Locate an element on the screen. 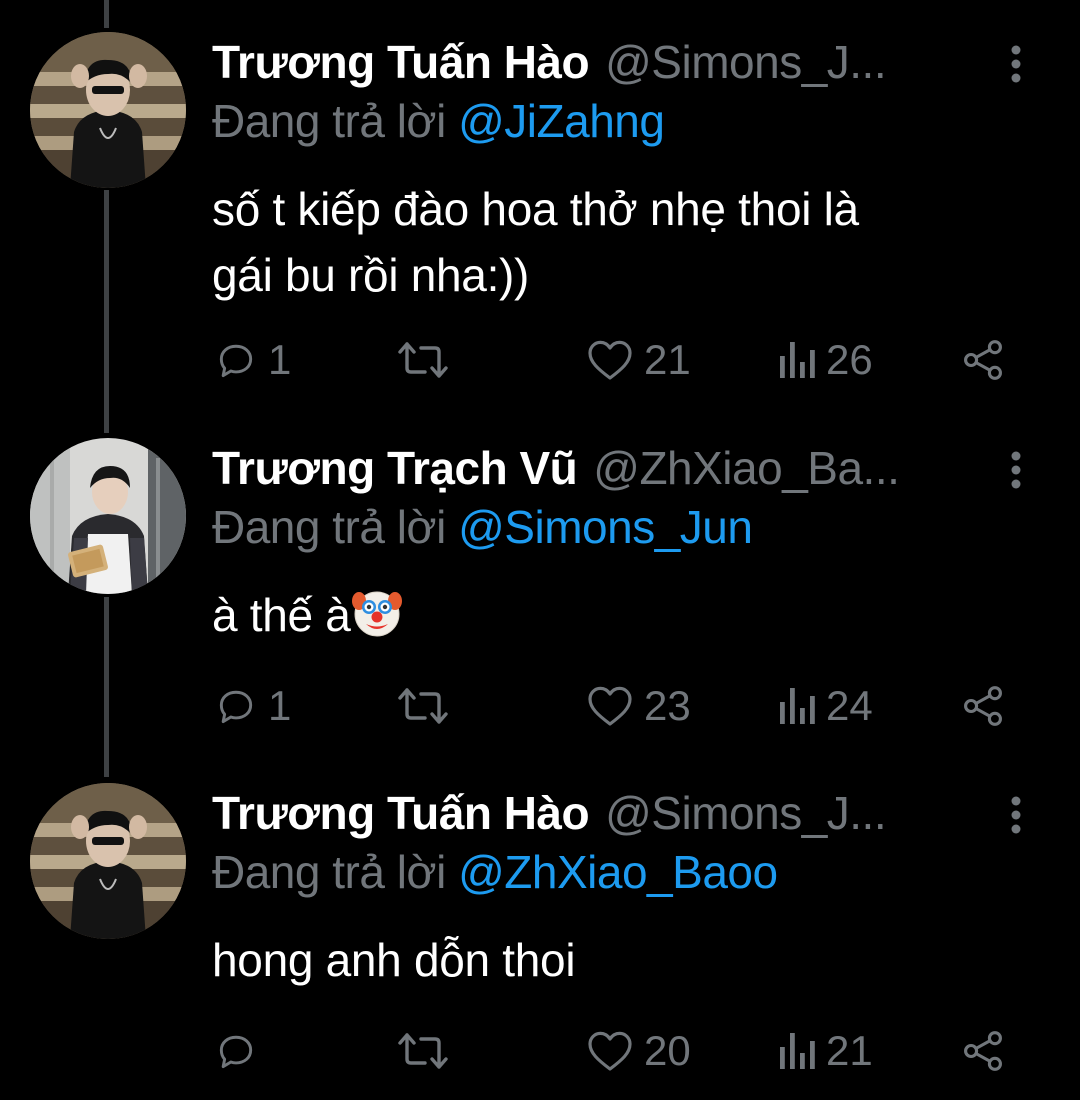 The height and width of the screenshot is (1100, 1080). like-count: 21 is located at coordinates (667, 359).